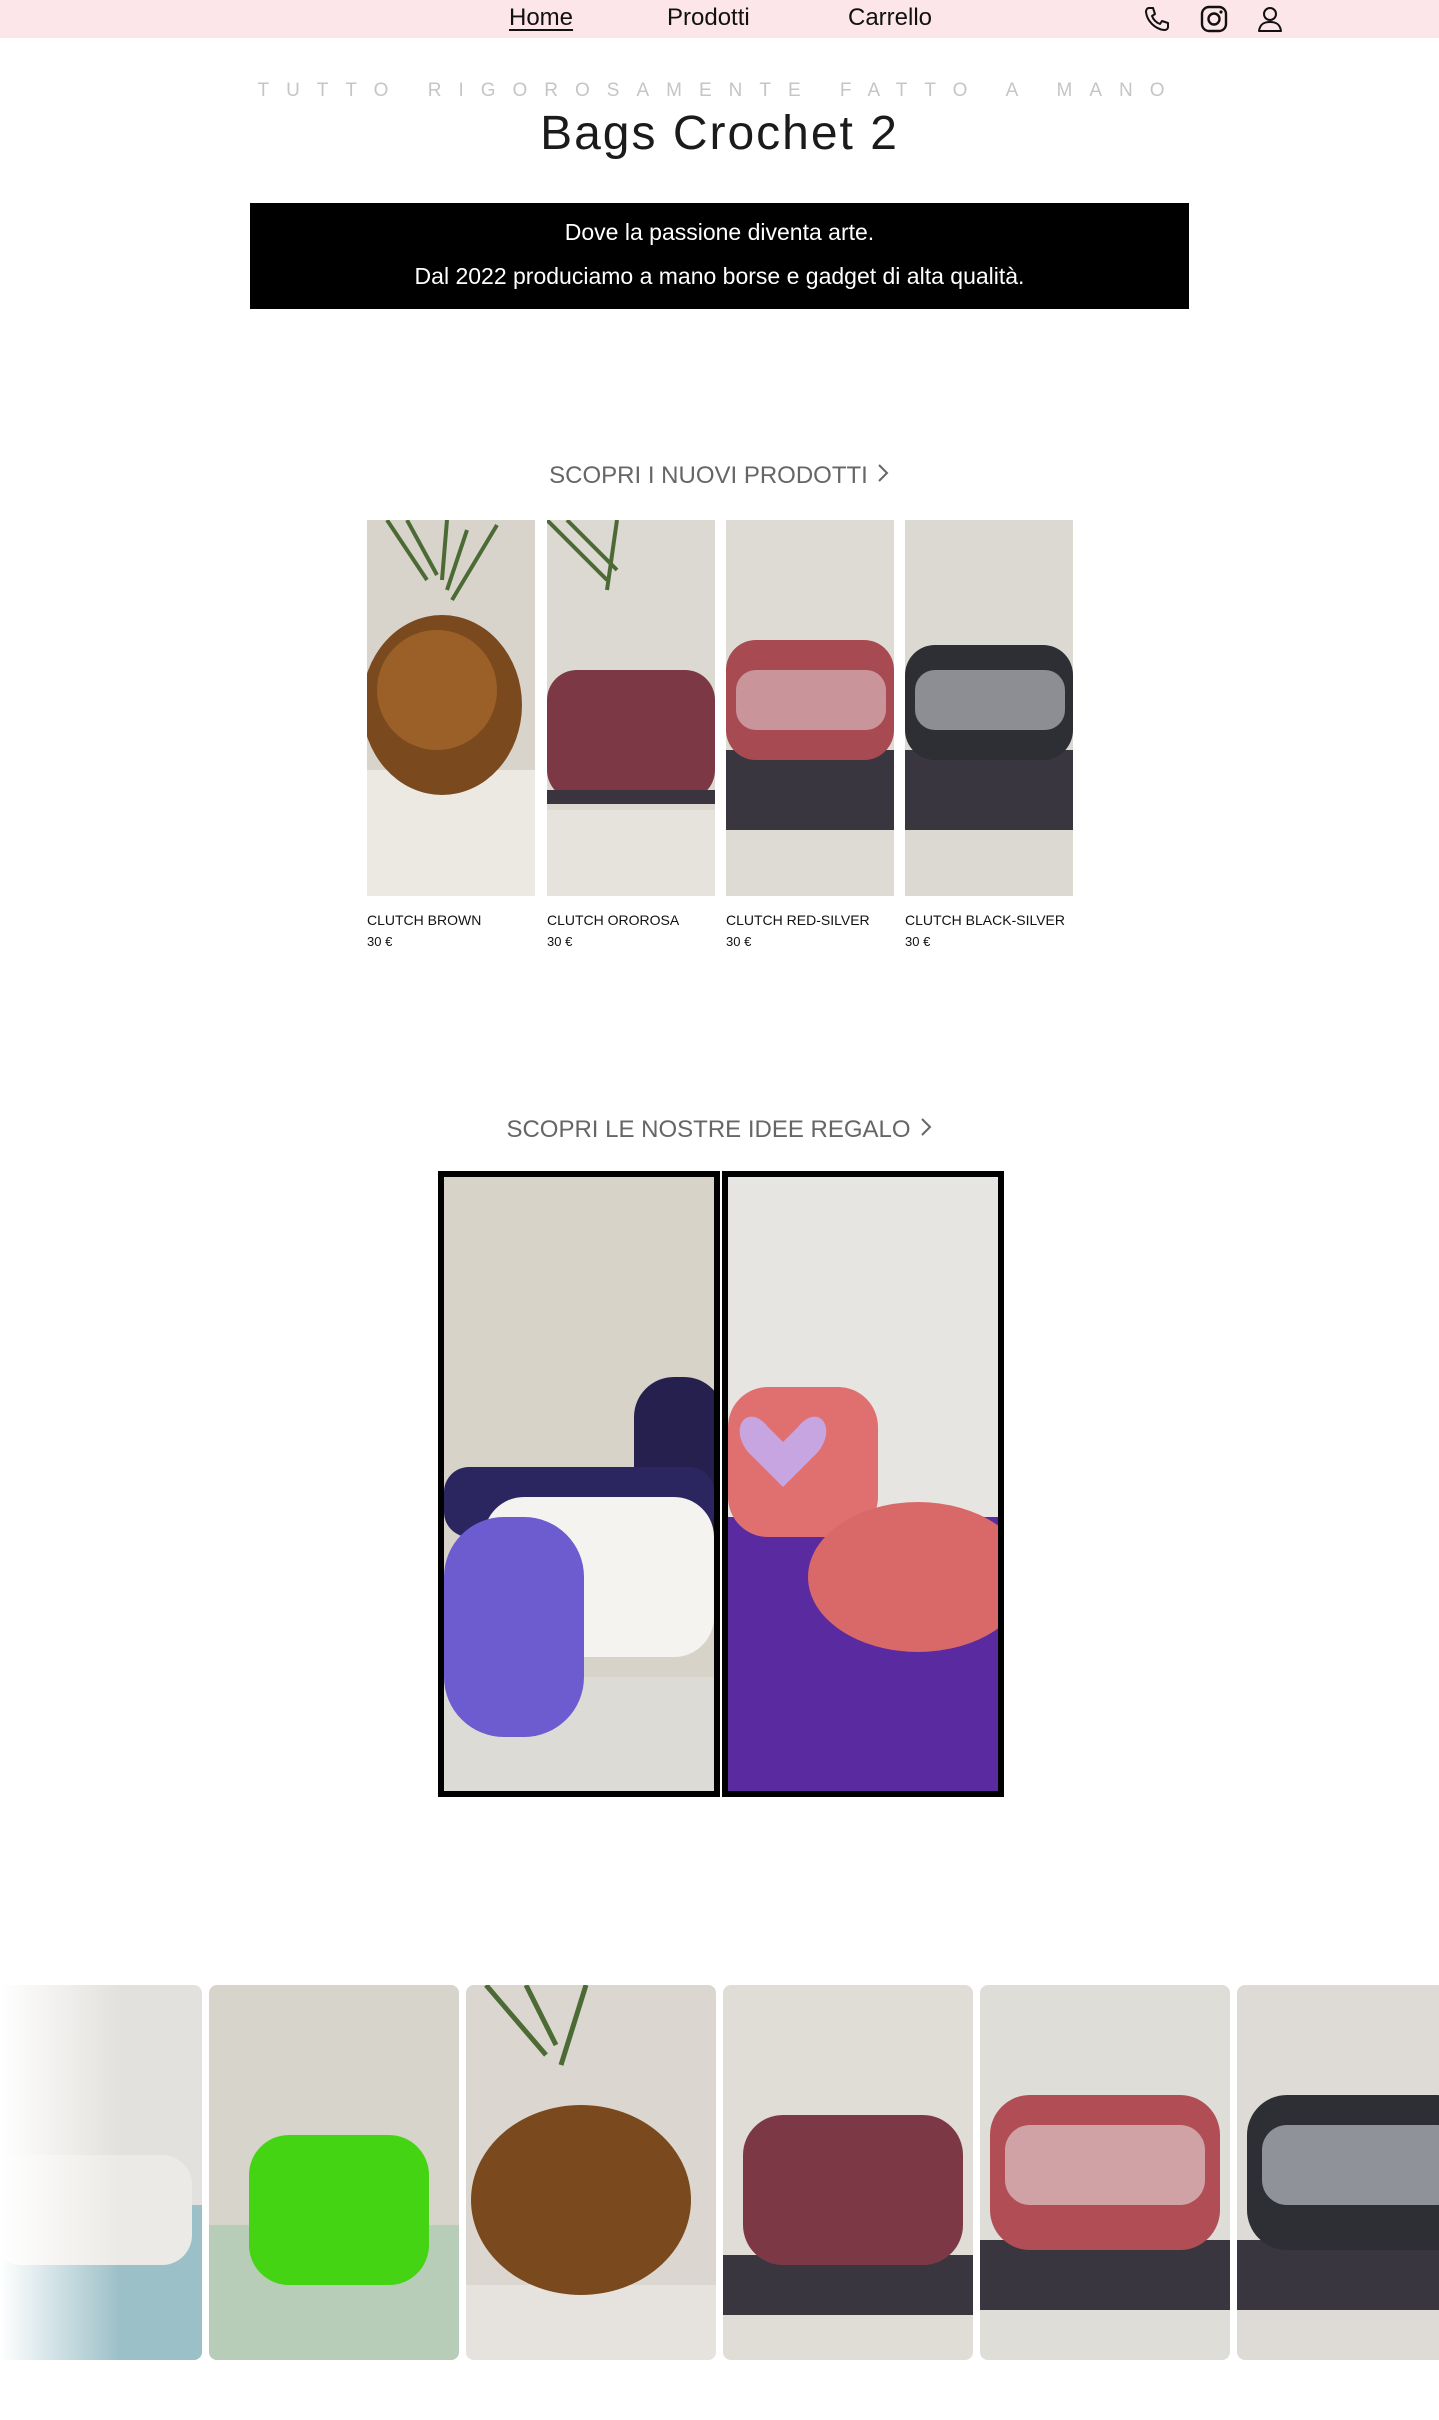 The image size is (1439, 2420). I want to click on new-products-heading: SCOPRI I NUOVI PRODOTTI, so click(708, 475).